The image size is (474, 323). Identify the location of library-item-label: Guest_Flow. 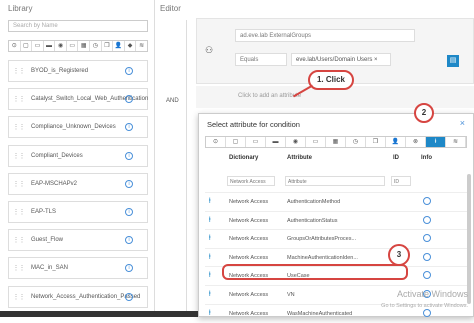
(47, 240).